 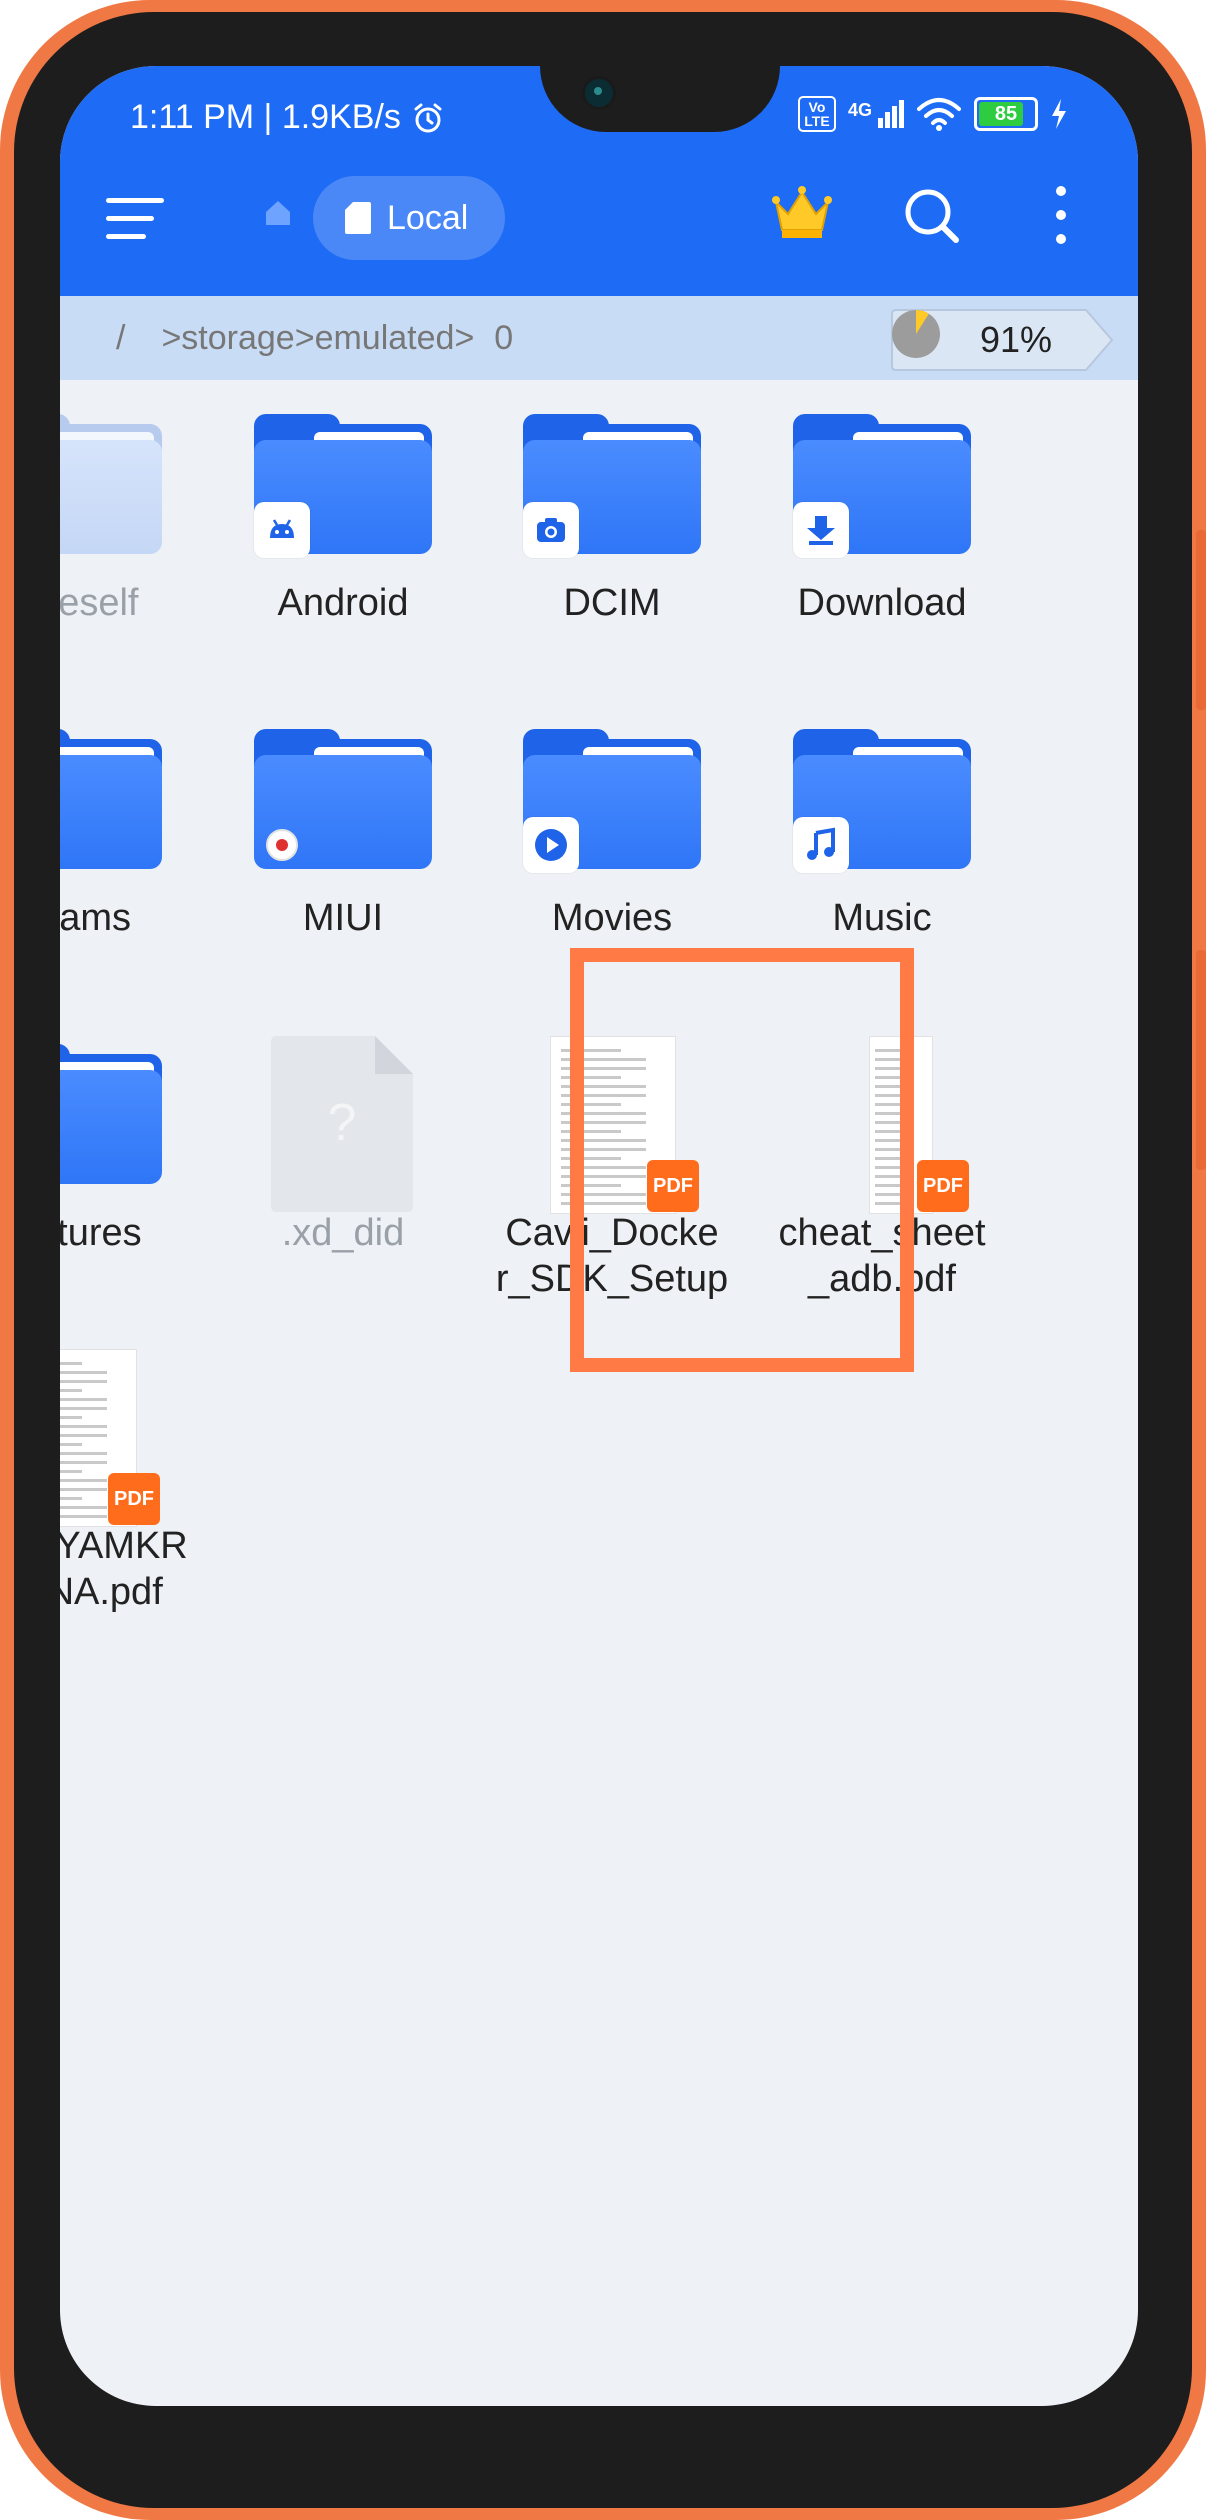 I want to click on folder-item-movies: Movies, so click(x=612, y=815).